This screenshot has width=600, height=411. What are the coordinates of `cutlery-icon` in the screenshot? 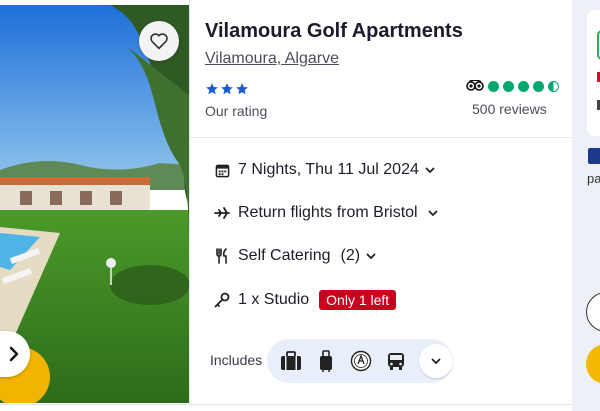 It's located at (222, 256).